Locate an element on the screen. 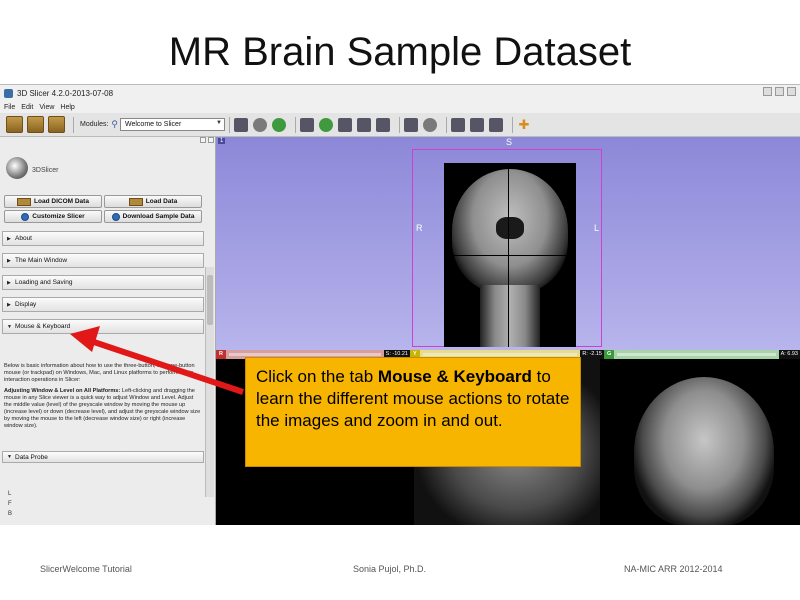 The image size is (800, 600). footer-right: NA-MIC ARR 2012-2014 is located at coordinates (673, 569).